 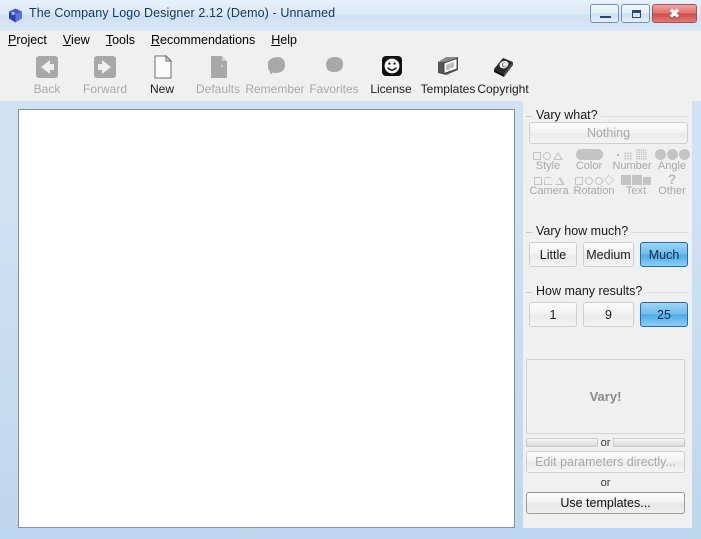 I want to click on vary-amount-little-button: Little, so click(x=553, y=254).